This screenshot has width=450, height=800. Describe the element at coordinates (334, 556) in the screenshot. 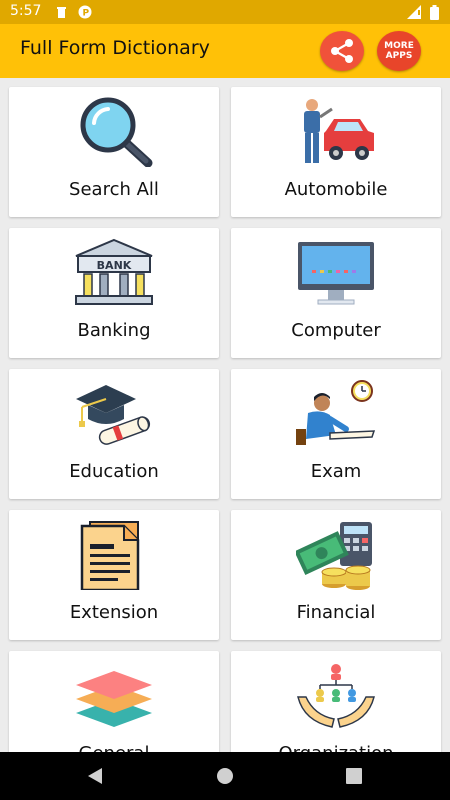

I see `money-calculator-icon` at that location.